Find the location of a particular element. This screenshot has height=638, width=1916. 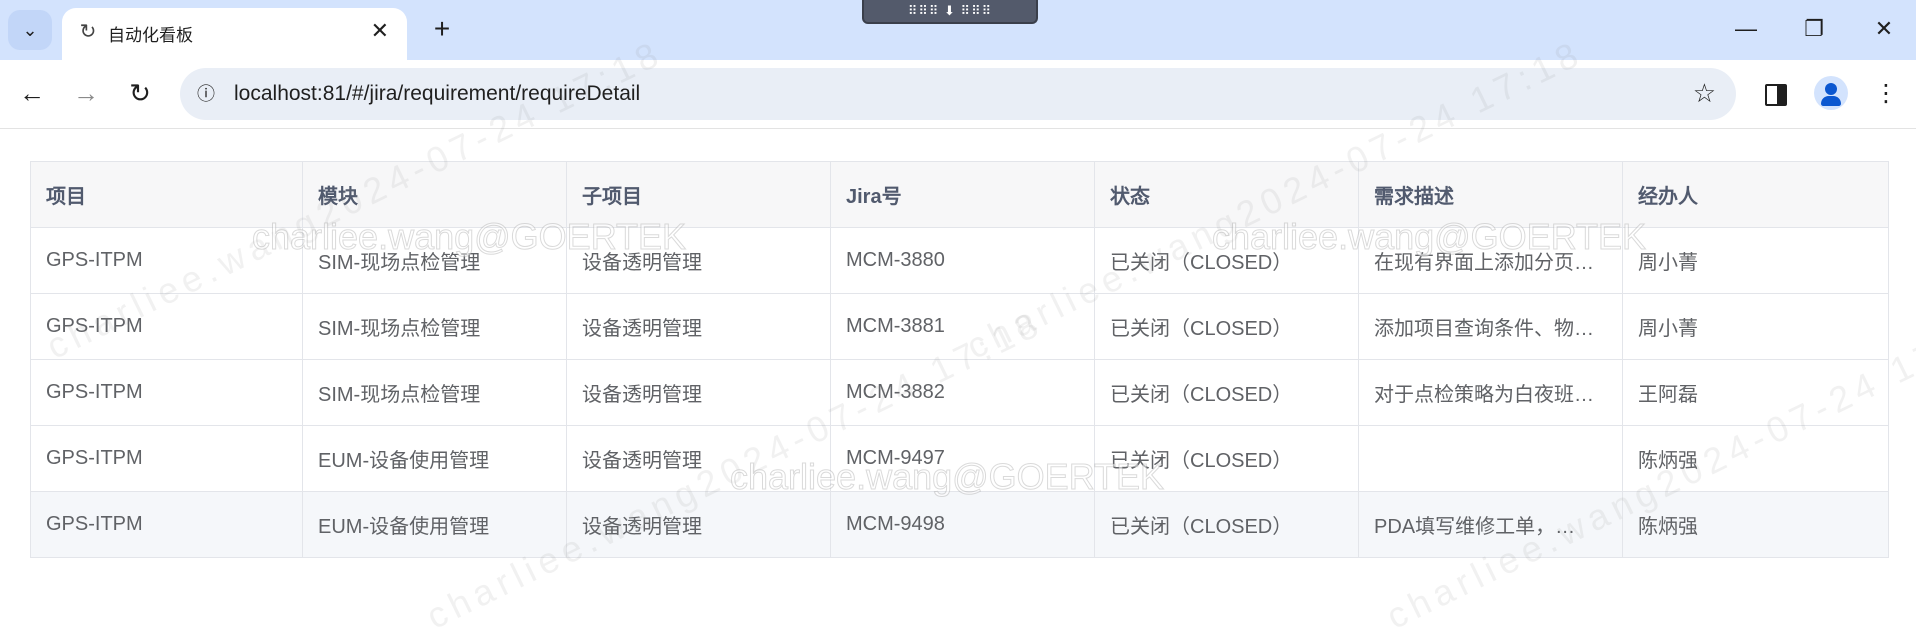

table-header-row: 项目 模块 子项目 Jira号 状态 需求描述 经办人 is located at coordinates (959, 194).